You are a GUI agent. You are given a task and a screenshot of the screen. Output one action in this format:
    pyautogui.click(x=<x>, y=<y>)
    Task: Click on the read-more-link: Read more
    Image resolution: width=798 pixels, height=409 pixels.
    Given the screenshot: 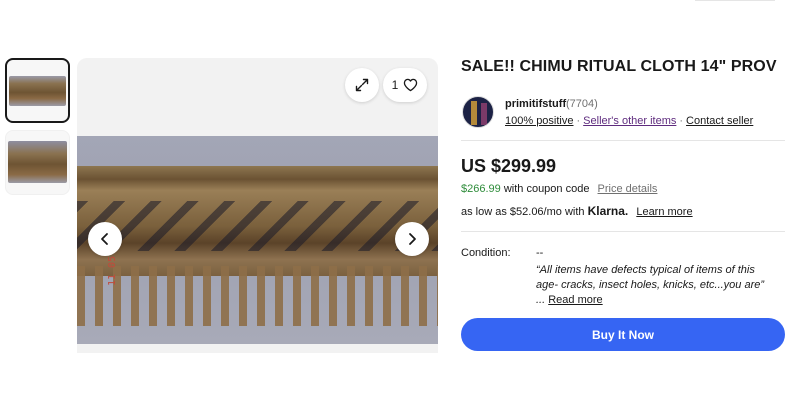 What is the action you would take?
    pyautogui.click(x=575, y=300)
    